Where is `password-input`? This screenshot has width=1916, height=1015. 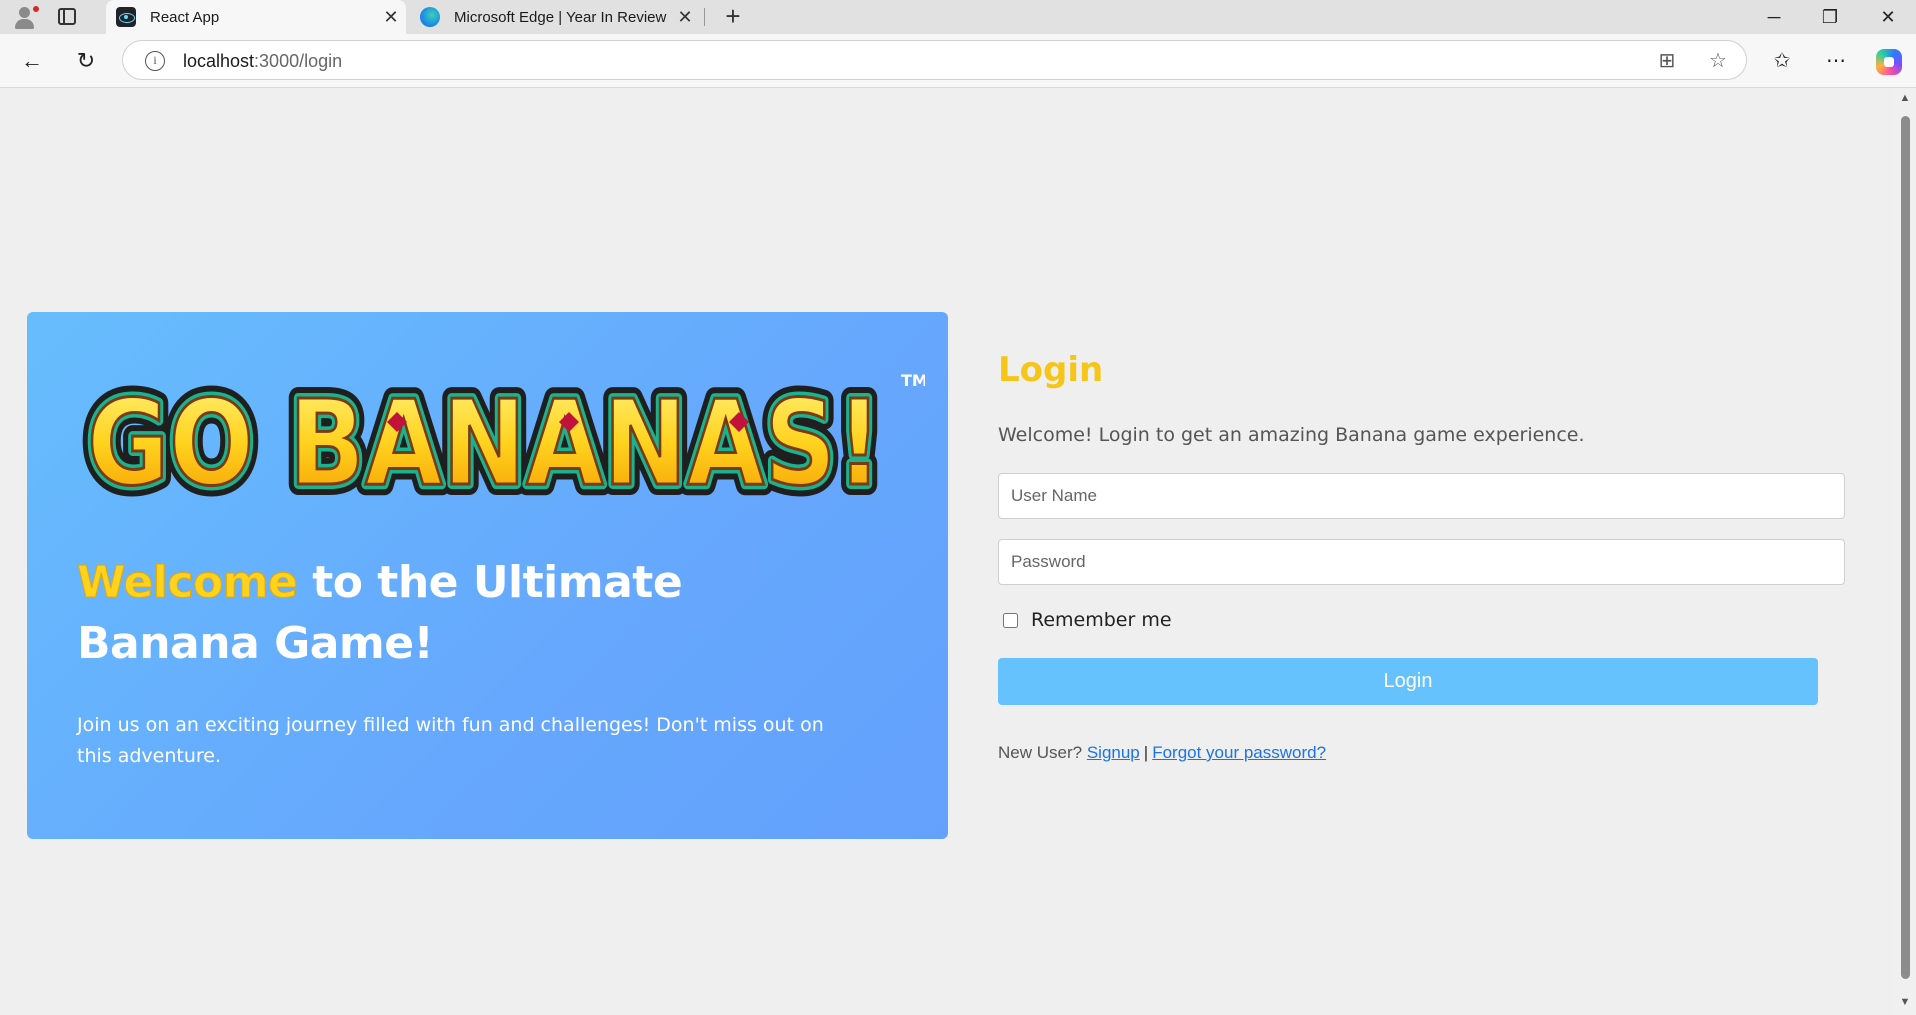 password-input is located at coordinates (1421, 562).